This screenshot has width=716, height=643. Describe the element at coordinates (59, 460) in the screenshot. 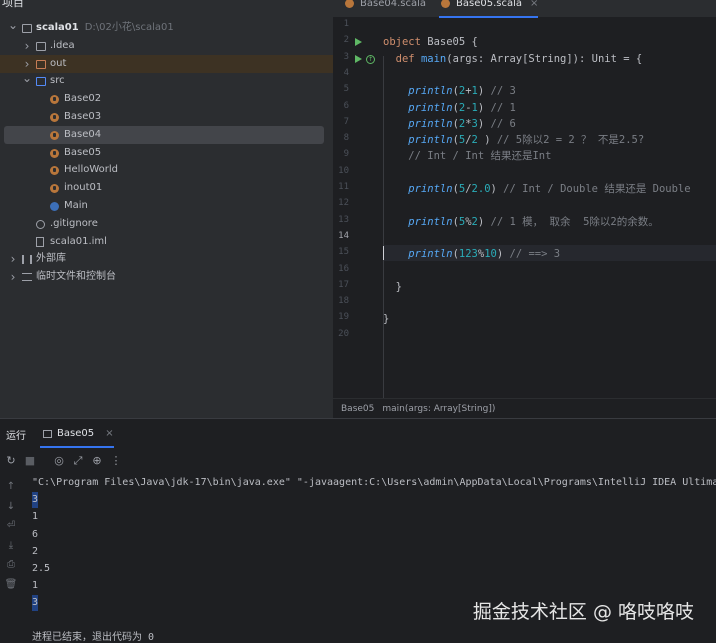

I see `camera-icon: ◎` at that location.